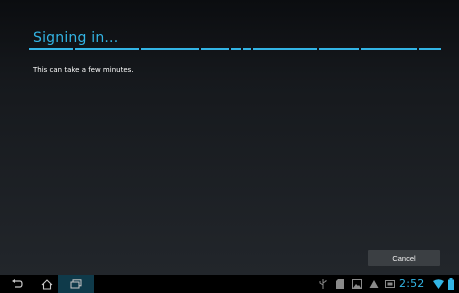  Describe the element at coordinates (340, 284) in the screenshot. I see `sd-card-icon` at that location.